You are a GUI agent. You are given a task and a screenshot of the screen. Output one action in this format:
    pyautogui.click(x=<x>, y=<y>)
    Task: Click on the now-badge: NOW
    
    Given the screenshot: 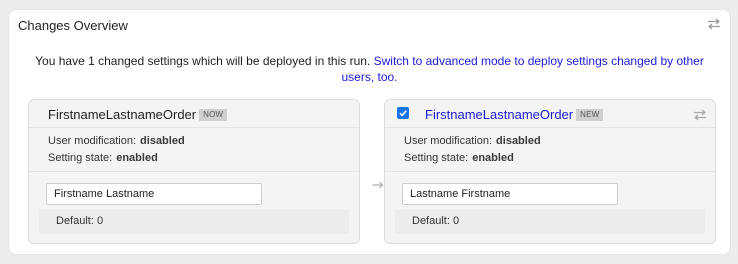 What is the action you would take?
    pyautogui.click(x=213, y=115)
    